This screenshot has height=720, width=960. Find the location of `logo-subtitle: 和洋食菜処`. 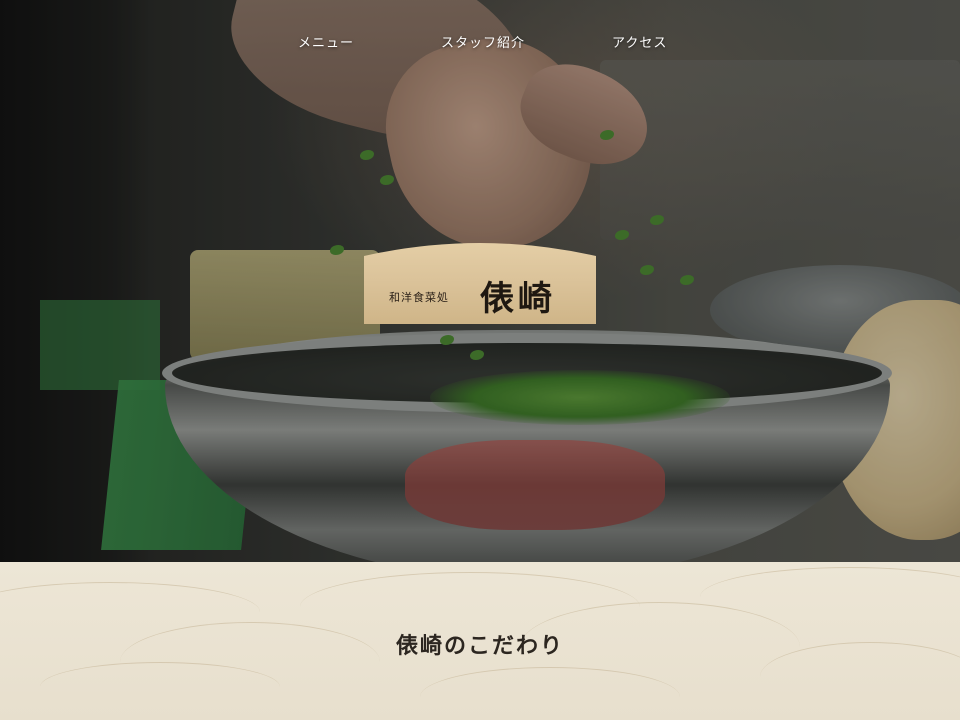

logo-subtitle: 和洋食菜処 is located at coordinates (419, 297).